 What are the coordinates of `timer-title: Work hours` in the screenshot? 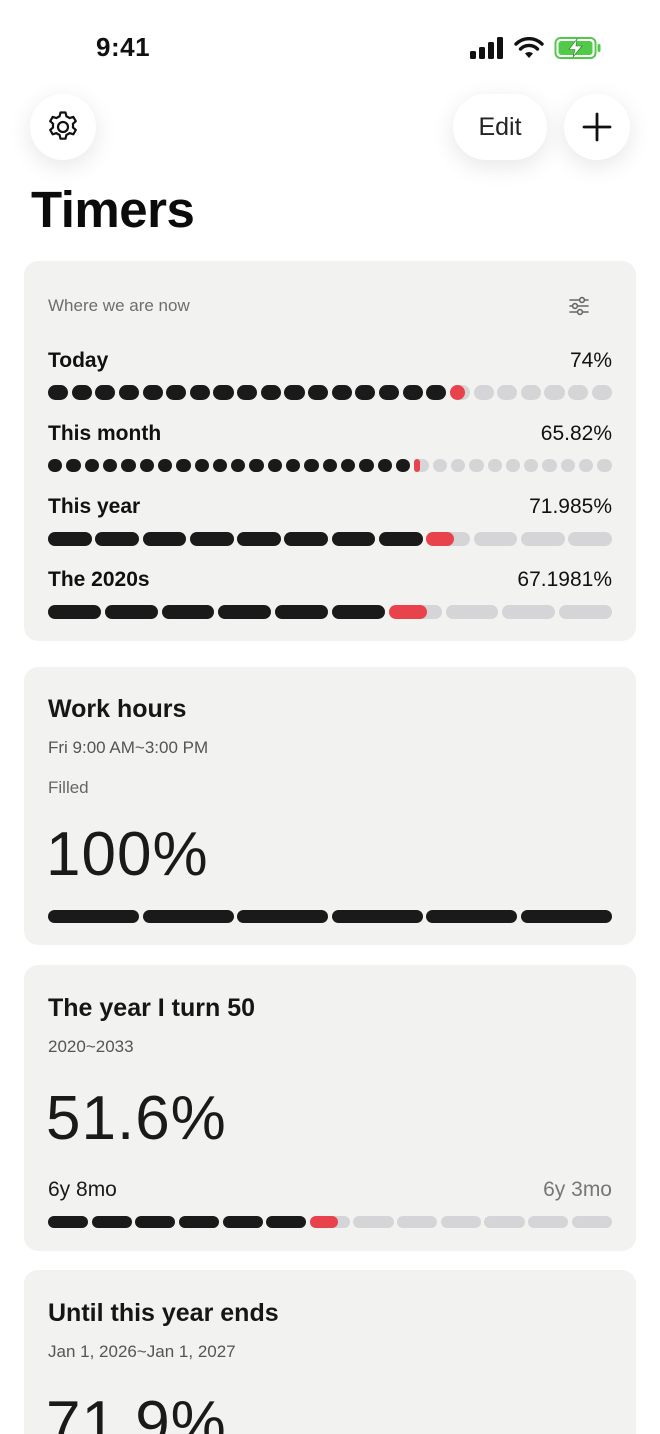 It's located at (117, 709).